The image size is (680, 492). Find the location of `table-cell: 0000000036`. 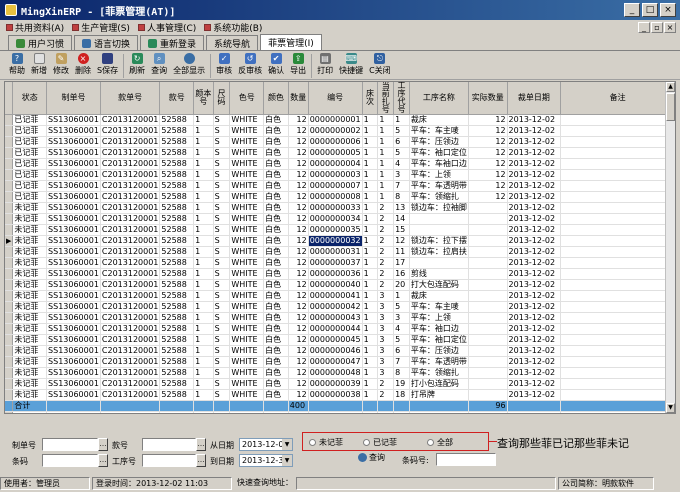

table-cell: 0000000036 is located at coordinates (335, 274).